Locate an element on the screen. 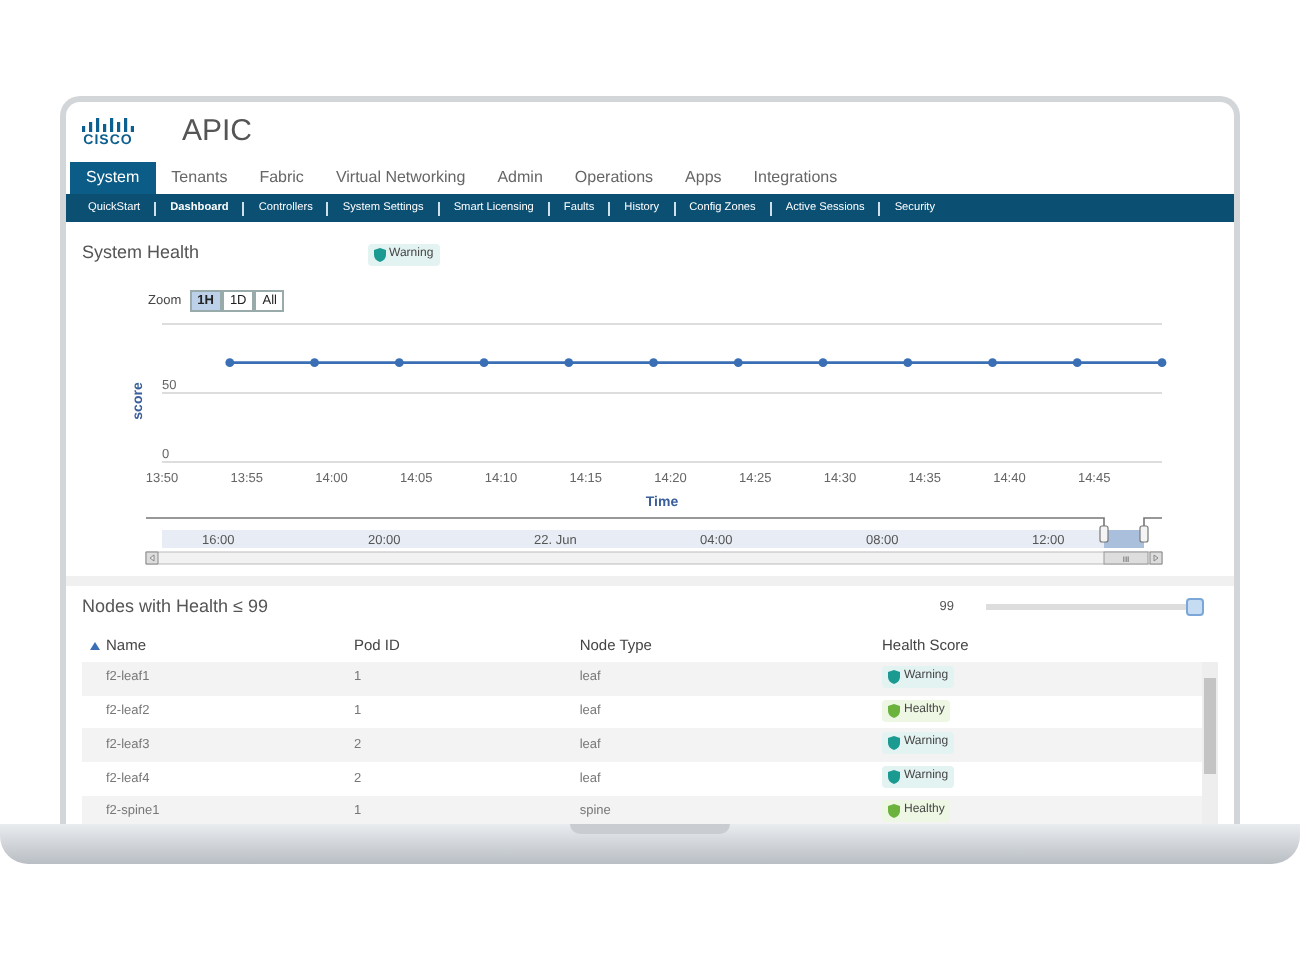 Image resolution: width=1300 pixels, height=976 pixels. nav-tab: Tenants is located at coordinates (199, 178).